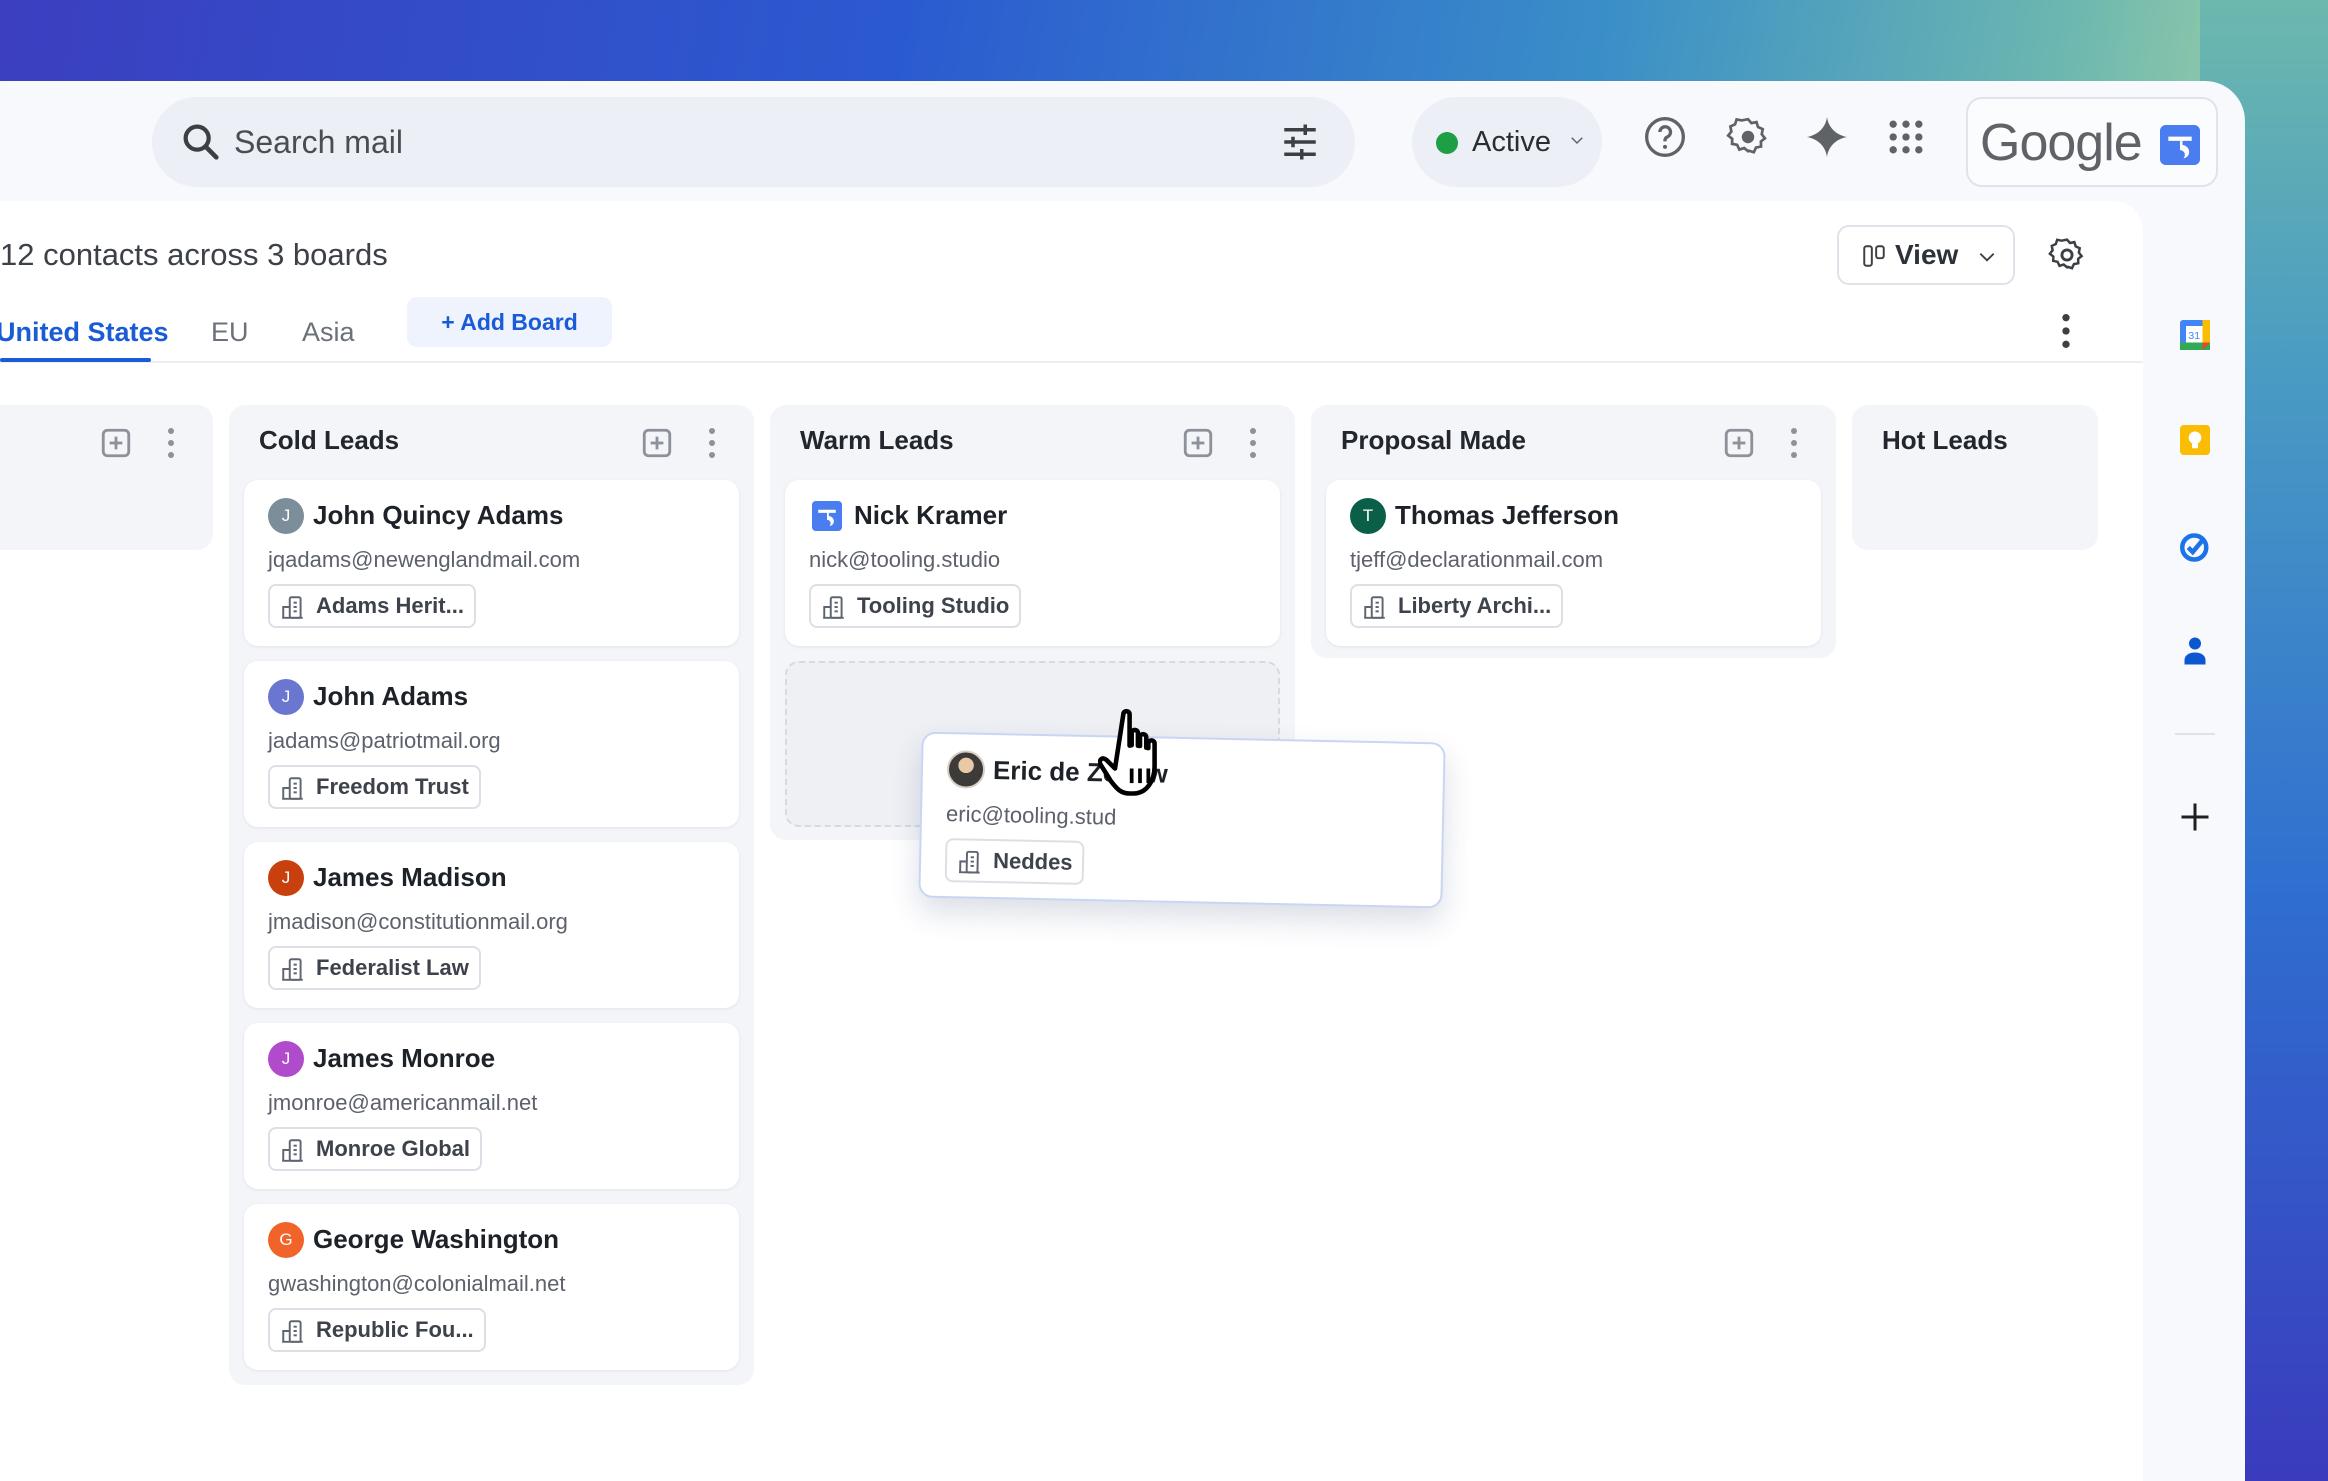 The height and width of the screenshot is (1481, 2328). Describe the element at coordinates (391, 696) in the screenshot. I see `contact-name: John Adams` at that location.